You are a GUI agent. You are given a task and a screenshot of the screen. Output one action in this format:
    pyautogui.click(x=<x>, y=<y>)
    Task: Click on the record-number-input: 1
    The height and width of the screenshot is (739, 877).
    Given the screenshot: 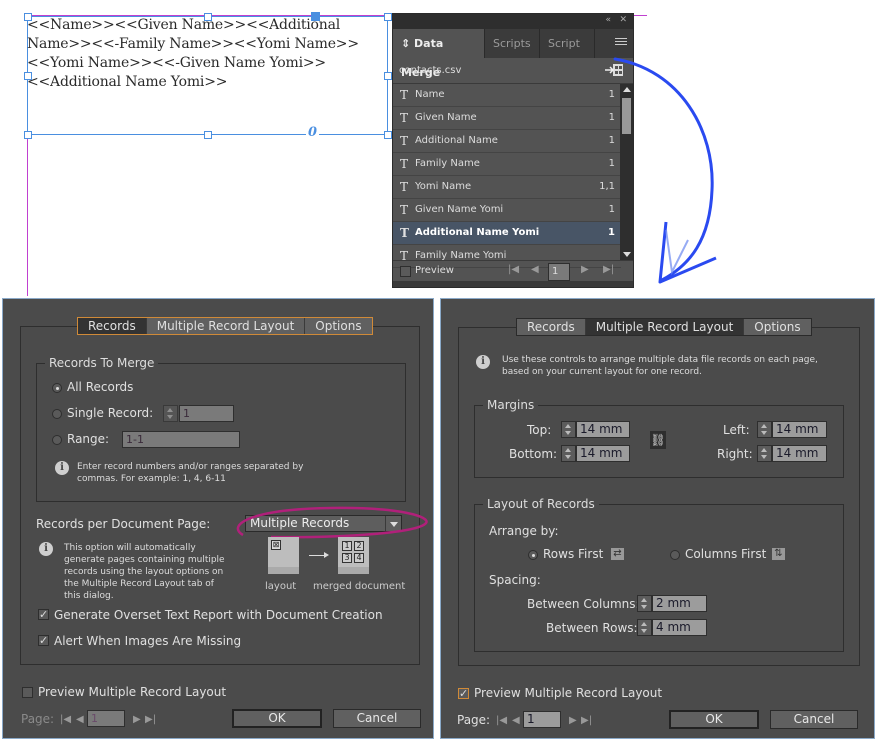 What is the action you would take?
    pyautogui.click(x=559, y=272)
    